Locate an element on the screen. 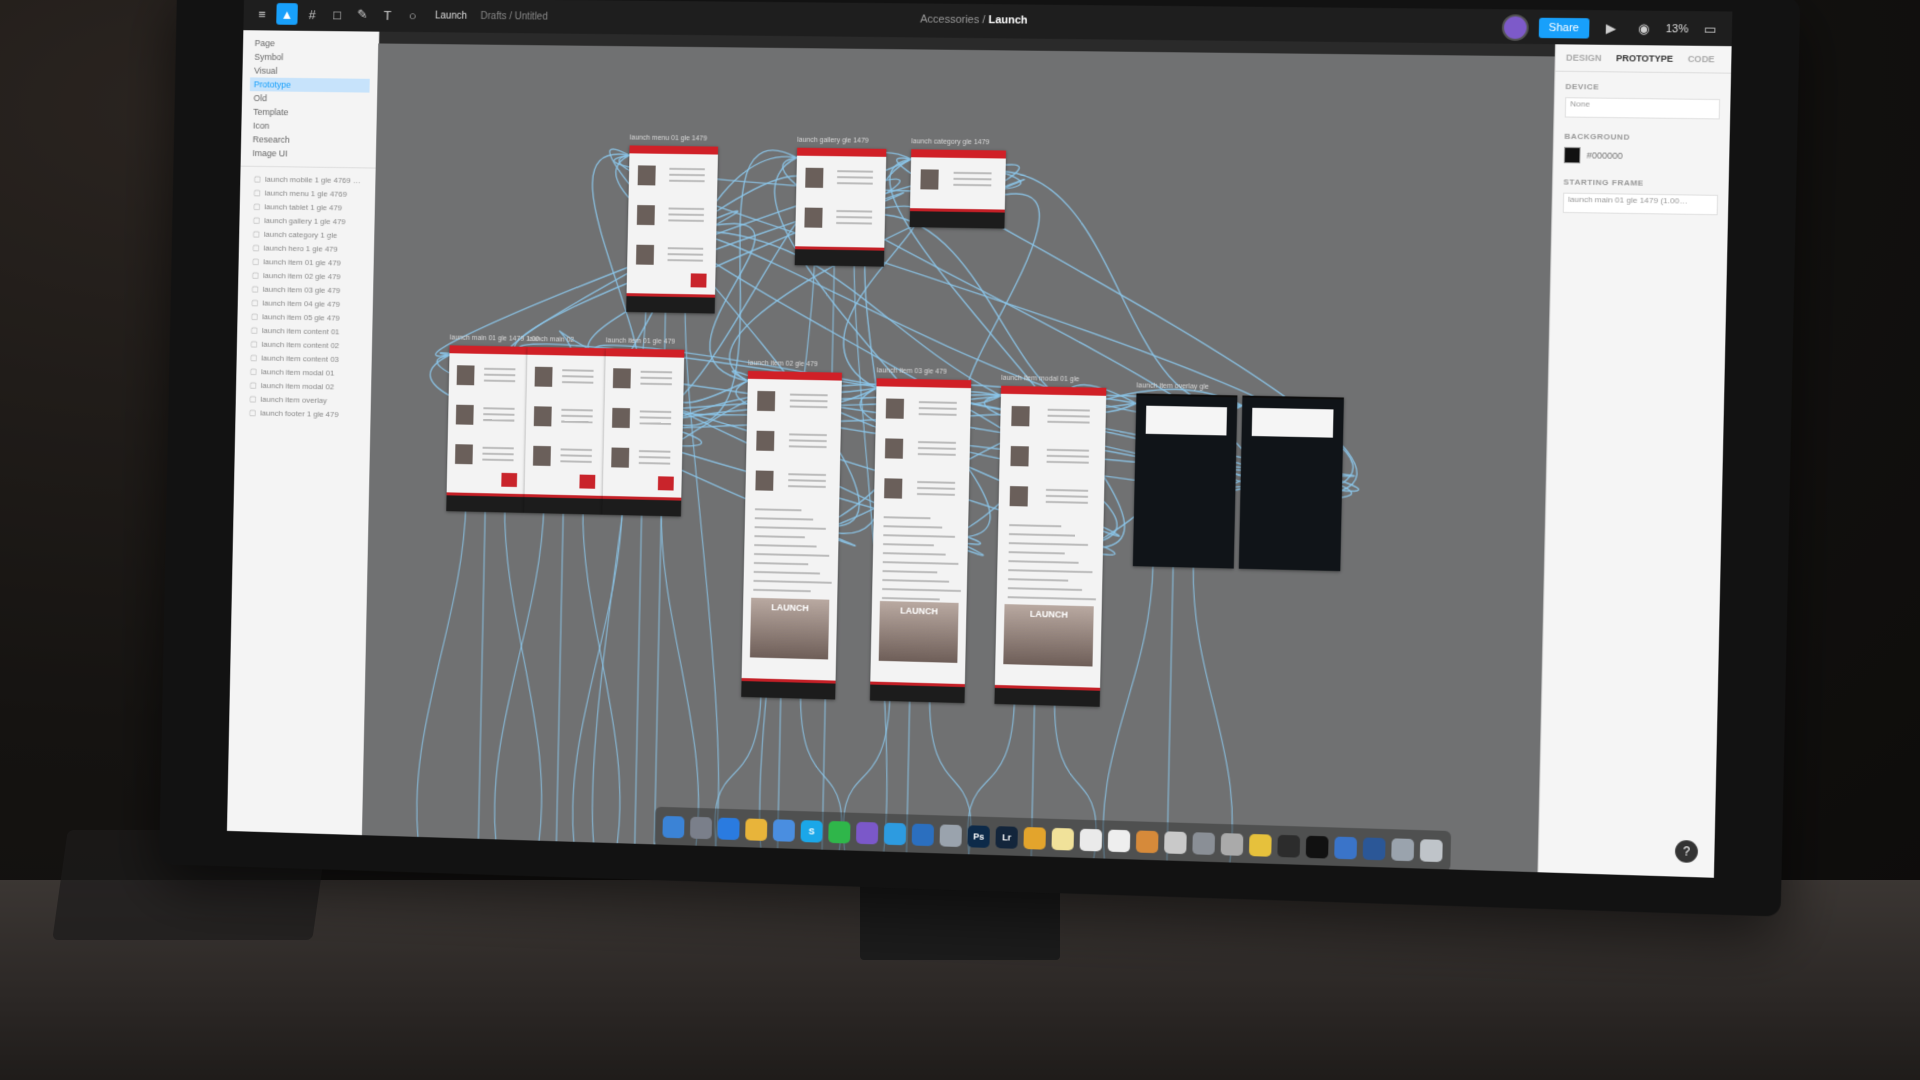 This screenshot has width=1920, height=1080. page-item: Prototype is located at coordinates (310, 84).